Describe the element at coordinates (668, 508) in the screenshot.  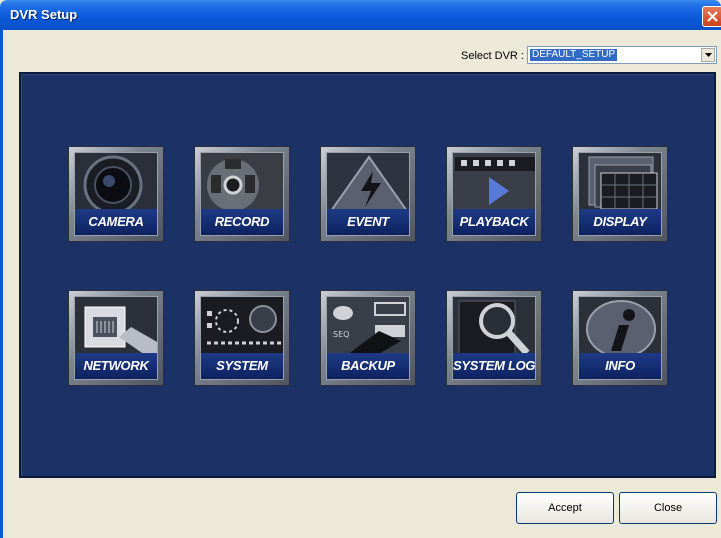
I see `close-button: Close` at that location.